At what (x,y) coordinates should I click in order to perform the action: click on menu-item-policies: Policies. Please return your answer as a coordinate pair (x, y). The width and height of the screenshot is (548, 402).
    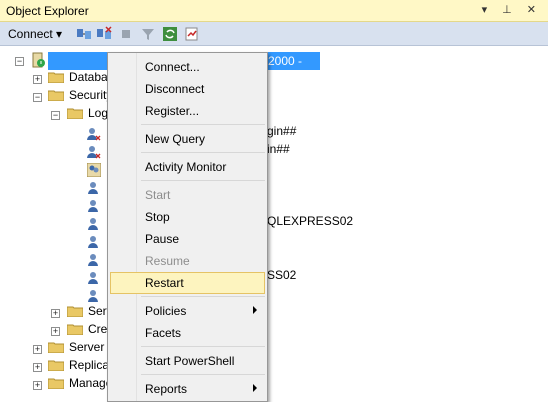
    Looking at the image, I should click on (187, 311).